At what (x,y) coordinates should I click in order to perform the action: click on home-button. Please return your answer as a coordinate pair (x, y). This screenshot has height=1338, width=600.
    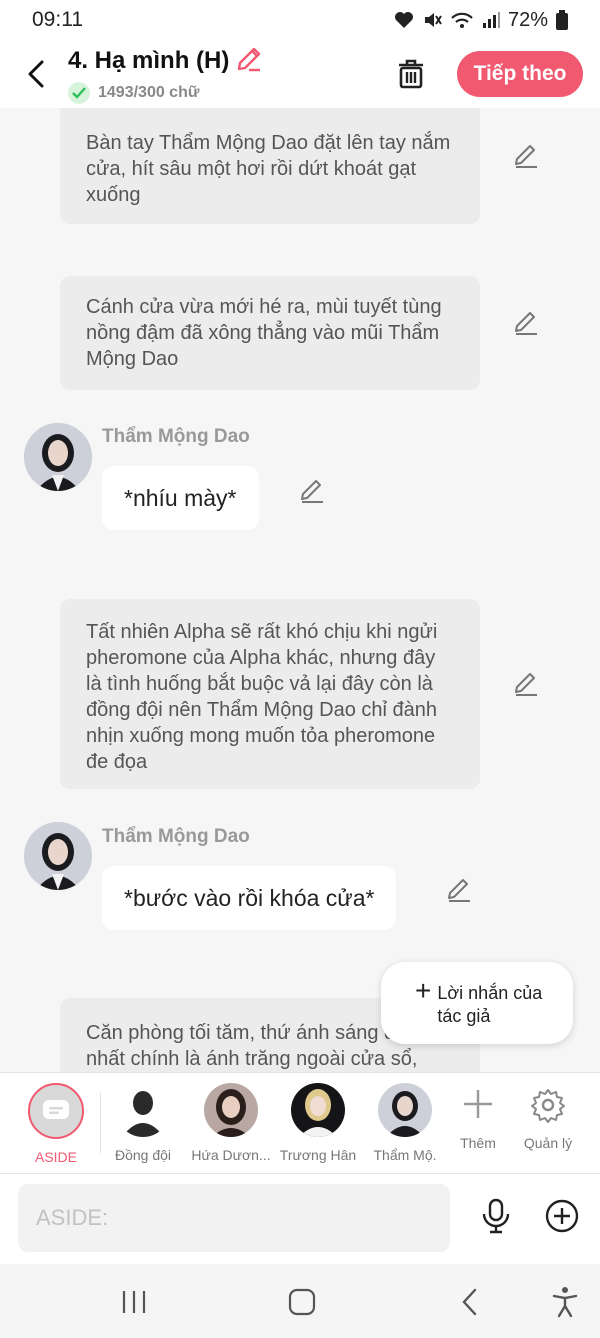
    Looking at the image, I should click on (302, 1302).